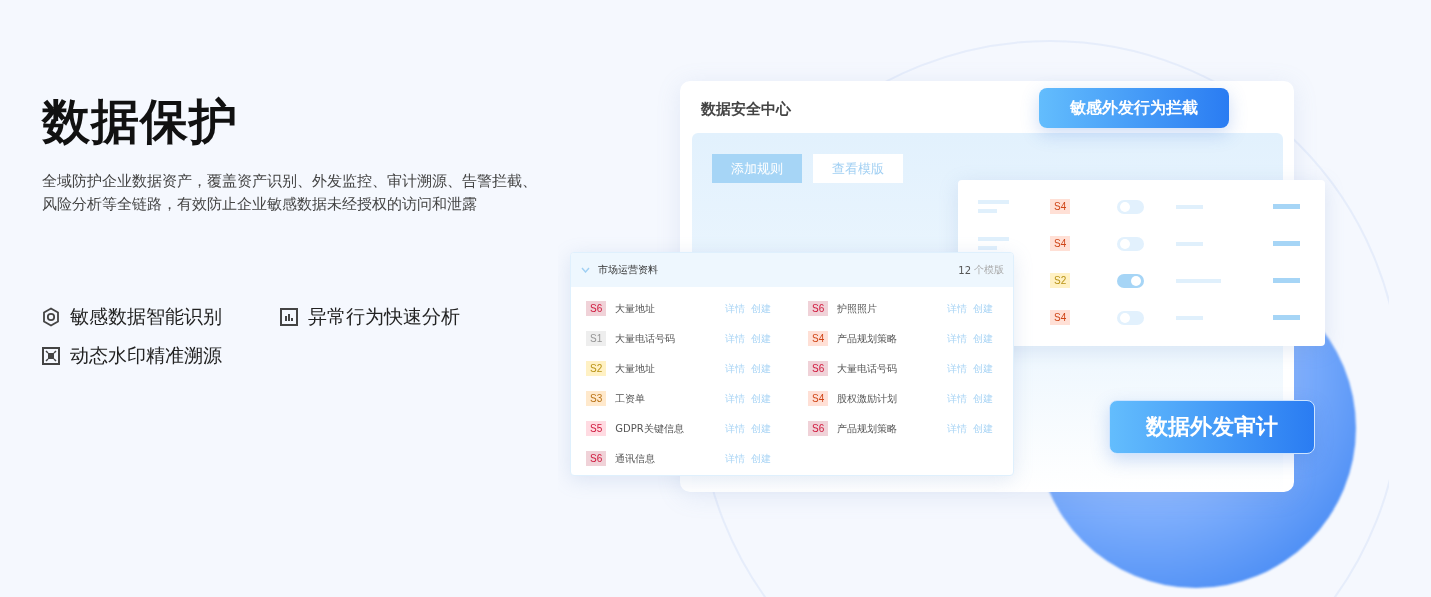 The width and height of the screenshot is (1431, 597). Describe the element at coordinates (628, 270) in the screenshot. I see `list-title: 市场运营资料` at that location.